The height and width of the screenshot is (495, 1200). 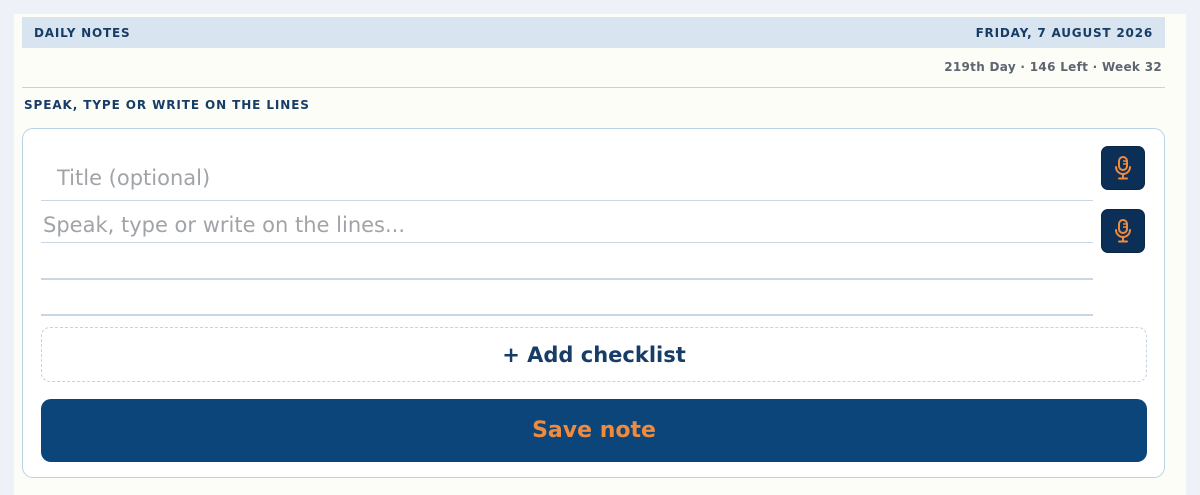 What do you see at coordinates (594, 430) in the screenshot?
I see `save-note-button: Save note` at bounding box center [594, 430].